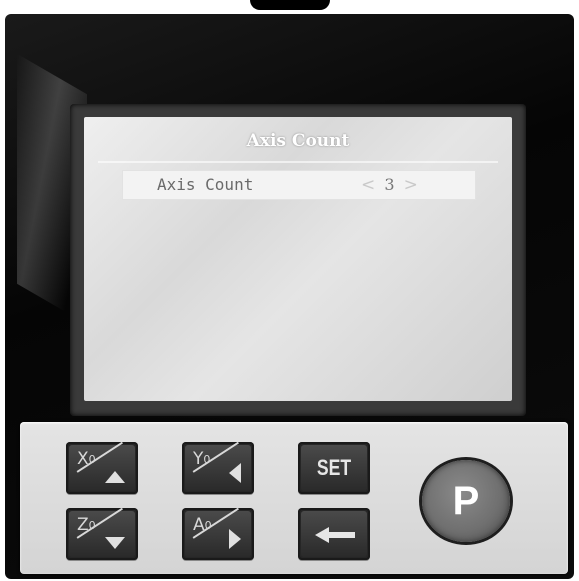 Image resolution: width=579 pixels, height=581 pixels. Describe the element at coordinates (299, 185) in the screenshot. I see `menu-item-axis-count: Axis Count < 3 >` at that location.